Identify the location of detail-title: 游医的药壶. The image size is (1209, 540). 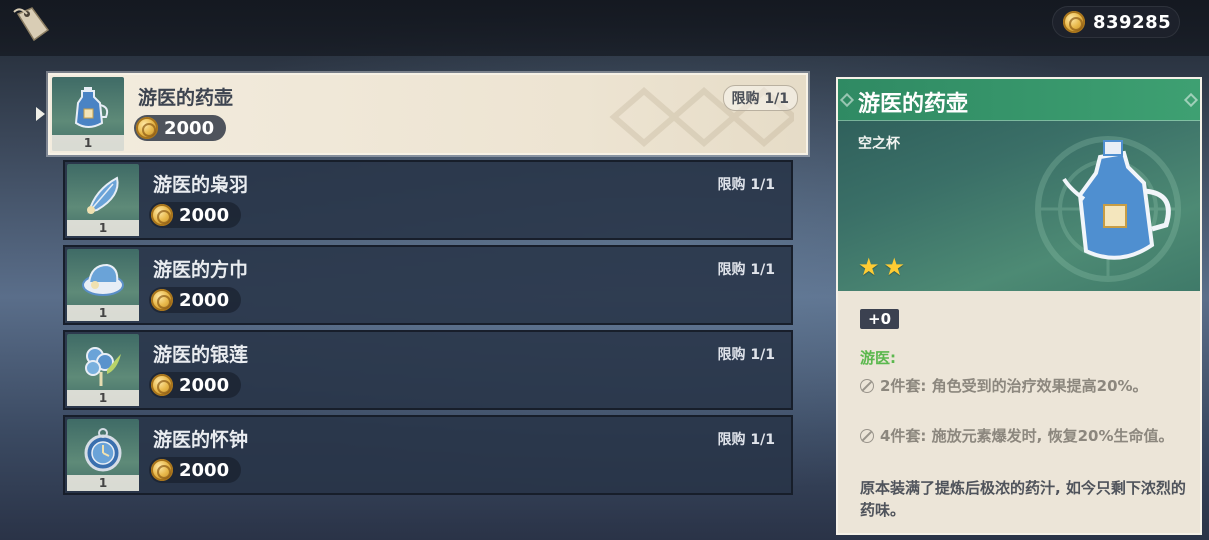
(913, 104).